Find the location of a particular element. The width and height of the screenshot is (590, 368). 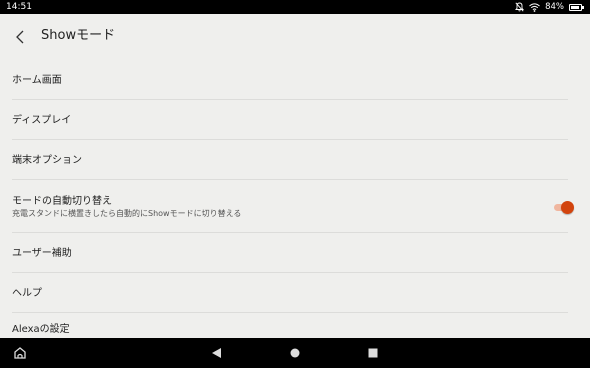

page-title: Showモード is located at coordinates (78, 35).